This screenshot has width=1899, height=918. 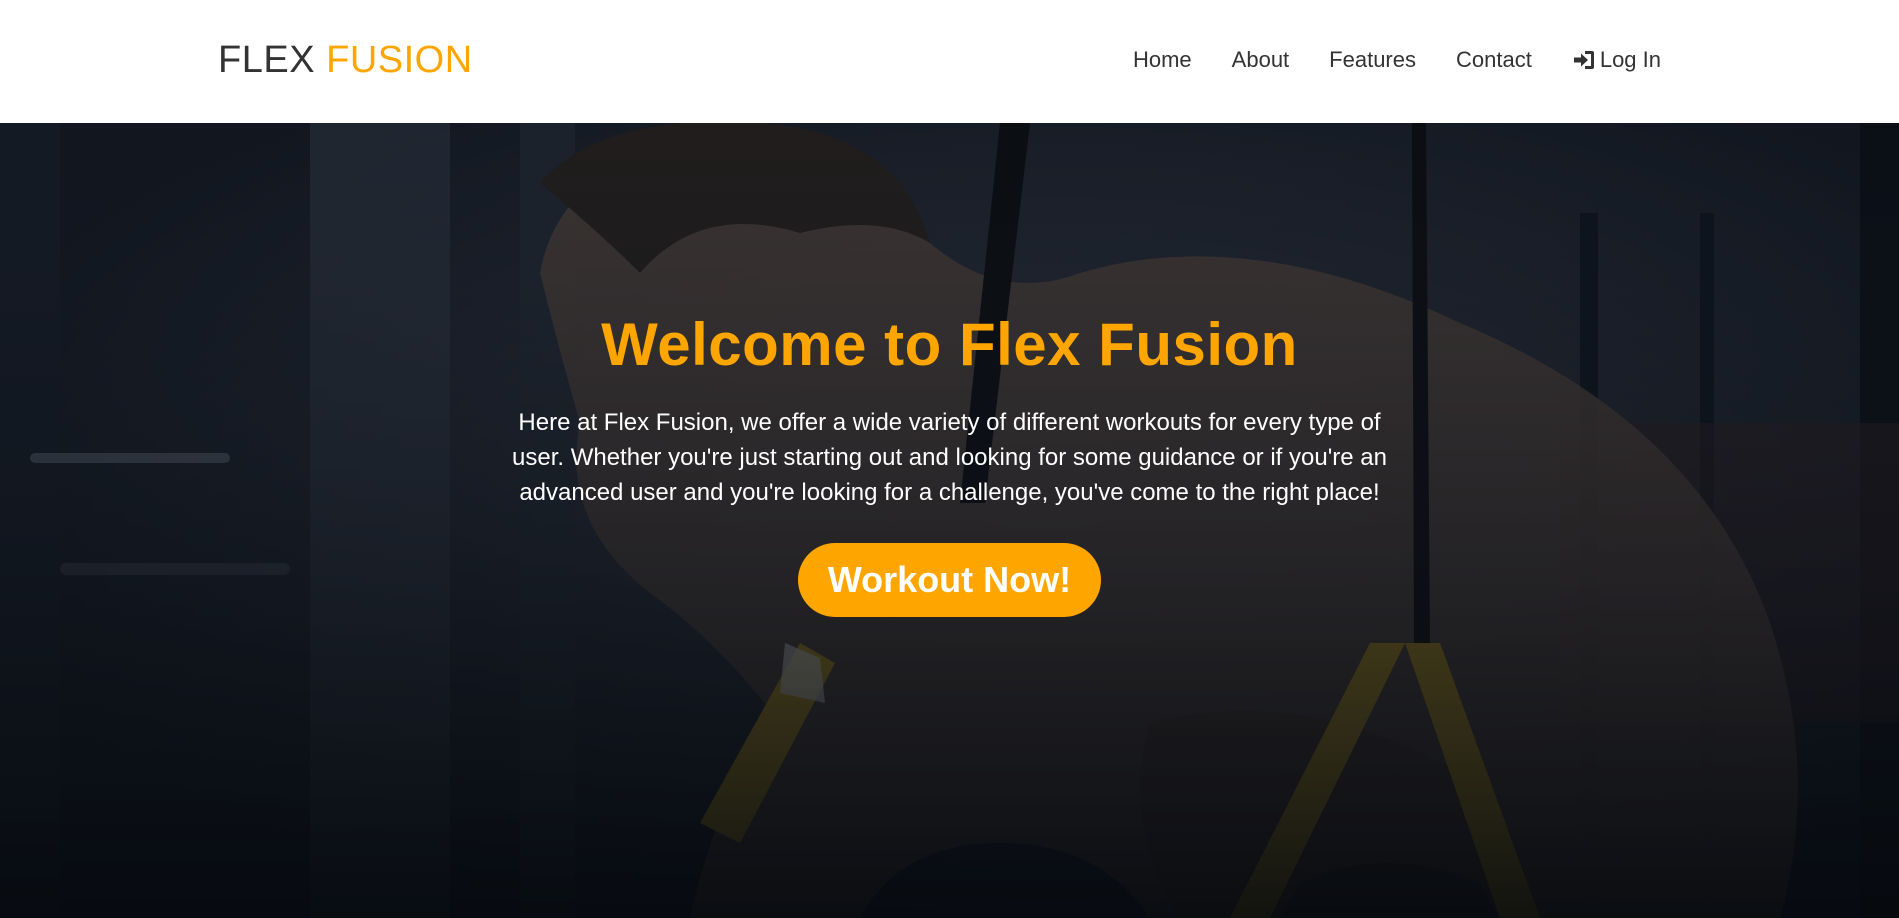 What do you see at coordinates (1372, 60) in the screenshot?
I see `nav-features-link: Features` at bounding box center [1372, 60].